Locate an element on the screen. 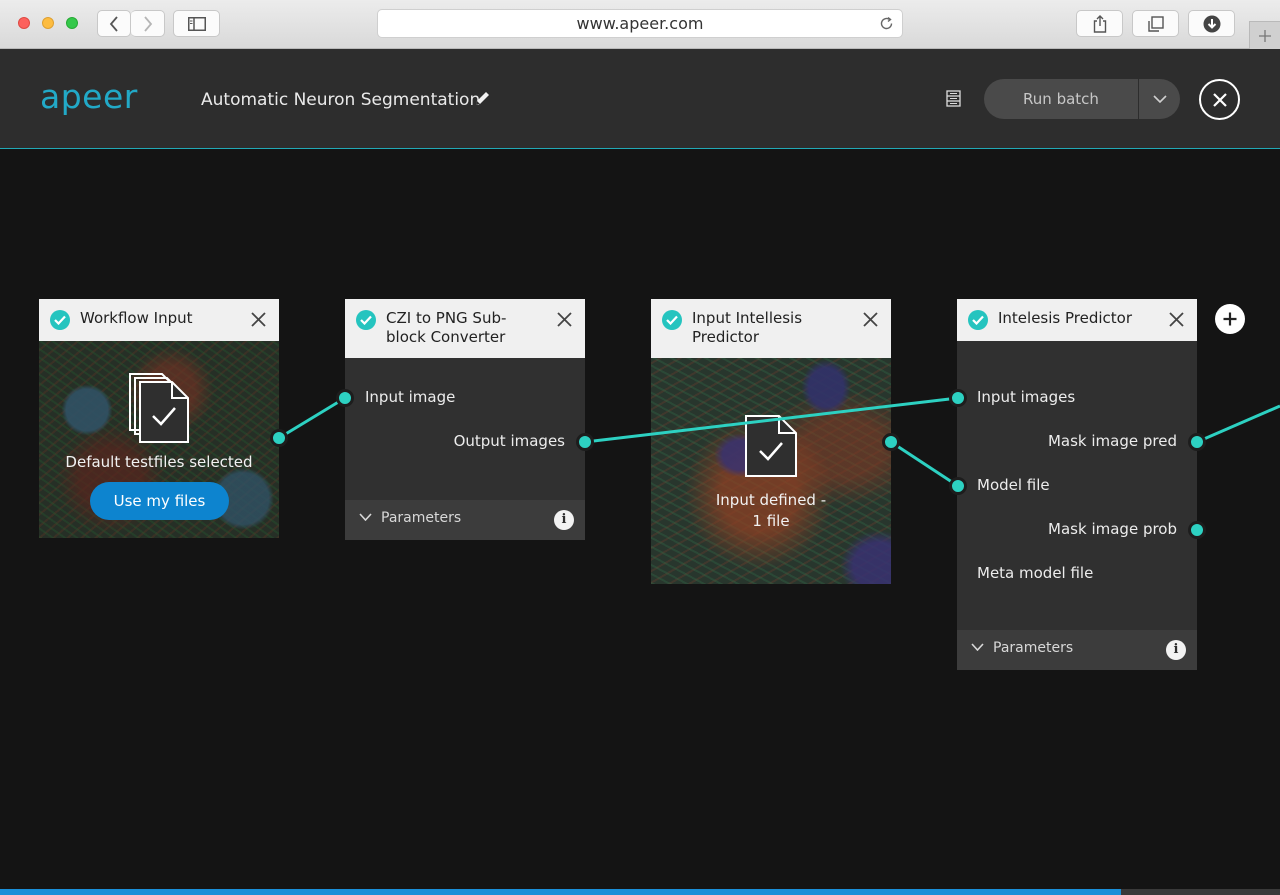 The height and width of the screenshot is (895, 1280). download-icon is located at coordinates (1211, 23).